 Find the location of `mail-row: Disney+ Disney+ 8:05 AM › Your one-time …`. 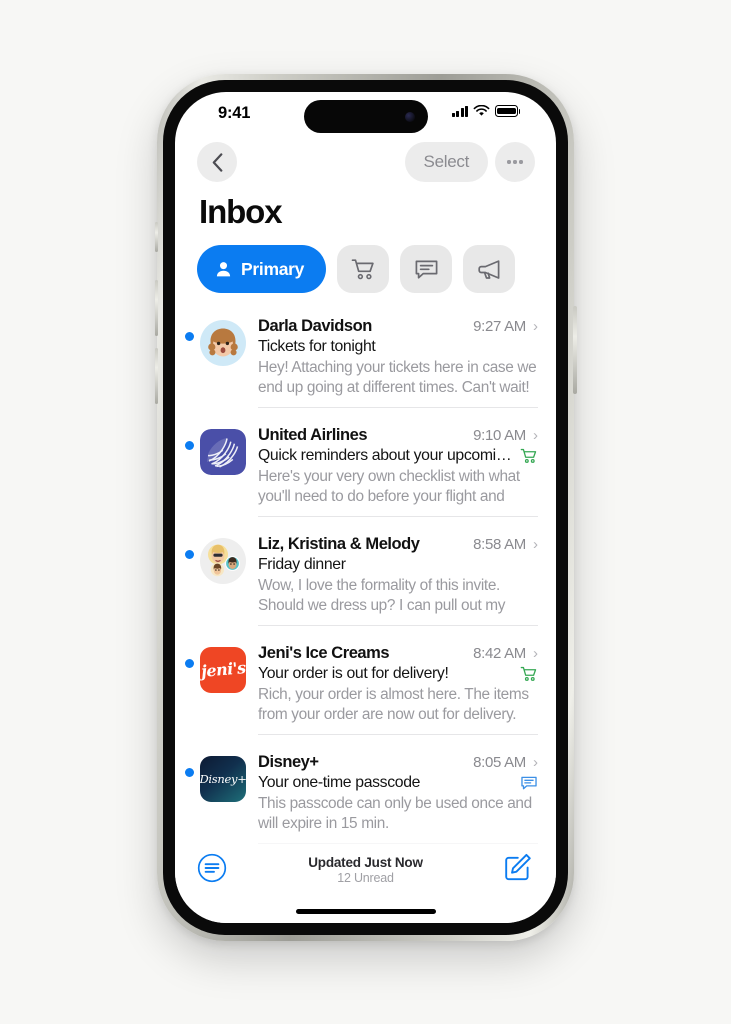

mail-row: Disney+ Disney+ 8:05 AM › Your one-time … is located at coordinates (365, 796).